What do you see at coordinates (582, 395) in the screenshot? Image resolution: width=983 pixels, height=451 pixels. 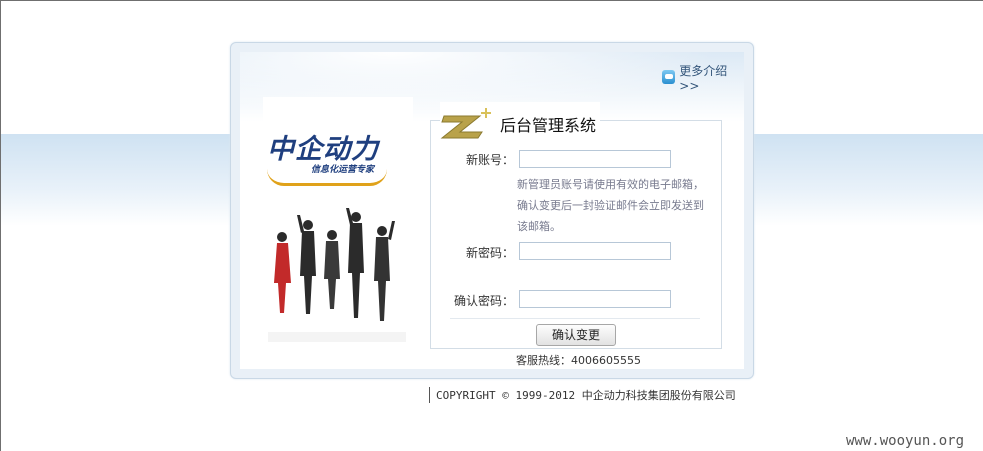 I see `copyright-text: COPYRIGHT © 1999-2012 中企动力科技集团股份有限公司` at bounding box center [582, 395].